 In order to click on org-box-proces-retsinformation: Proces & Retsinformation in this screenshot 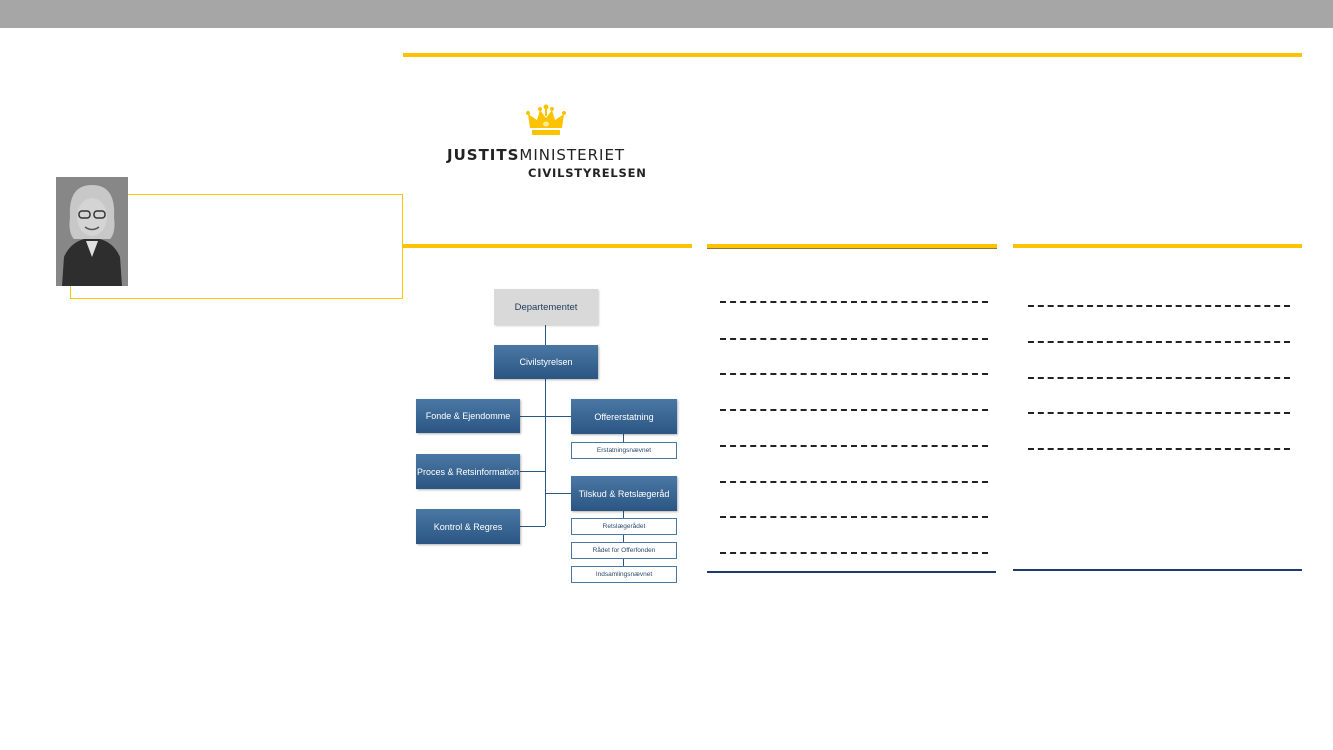, I will do `click(468, 471)`.